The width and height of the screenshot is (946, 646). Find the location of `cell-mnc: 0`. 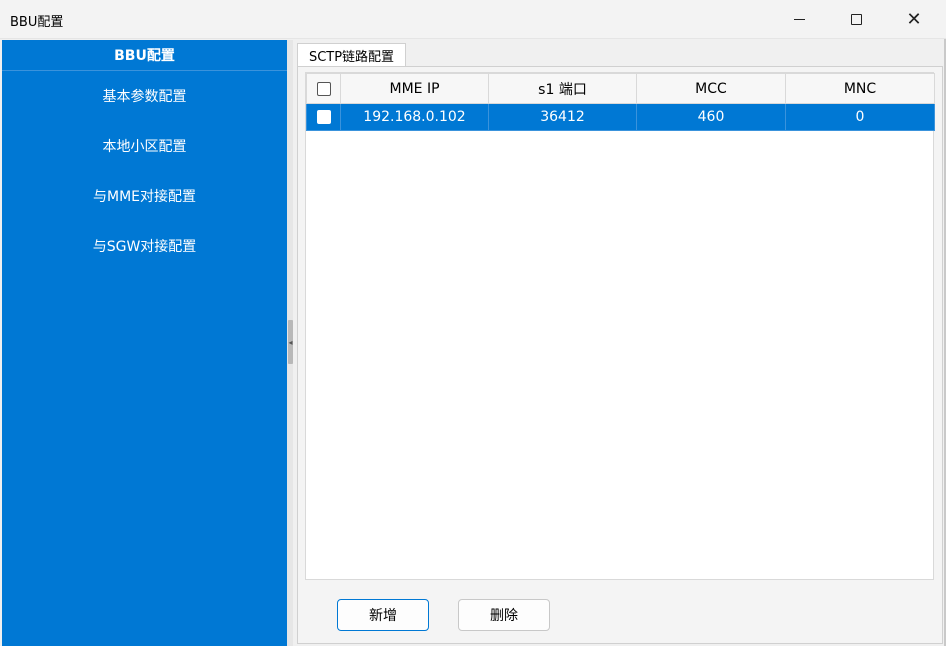

cell-mnc: 0 is located at coordinates (860, 117).